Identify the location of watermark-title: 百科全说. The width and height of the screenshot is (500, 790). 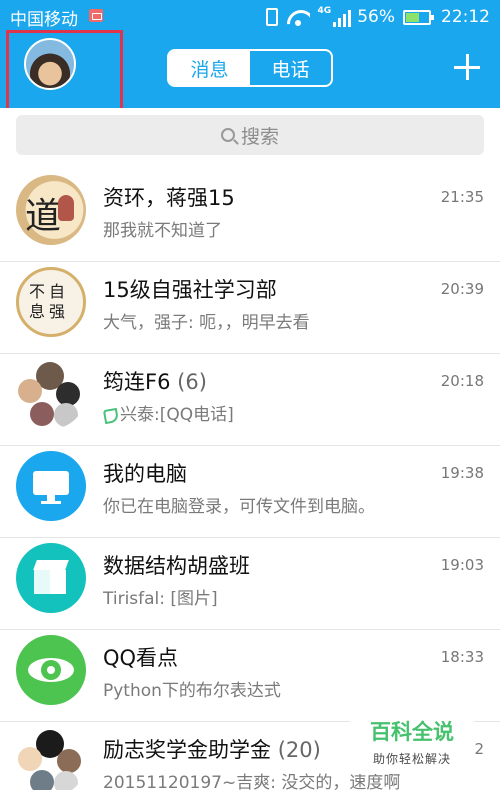
(412, 732).